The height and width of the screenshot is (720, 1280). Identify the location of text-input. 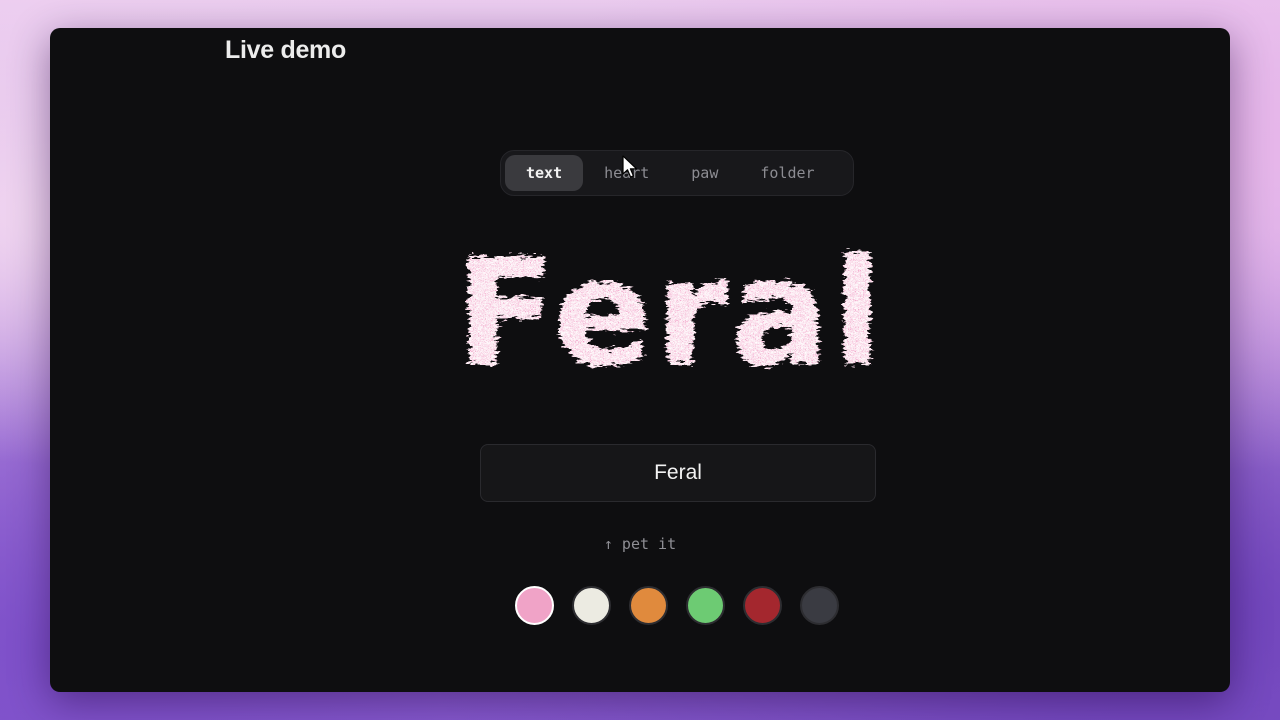
(678, 473).